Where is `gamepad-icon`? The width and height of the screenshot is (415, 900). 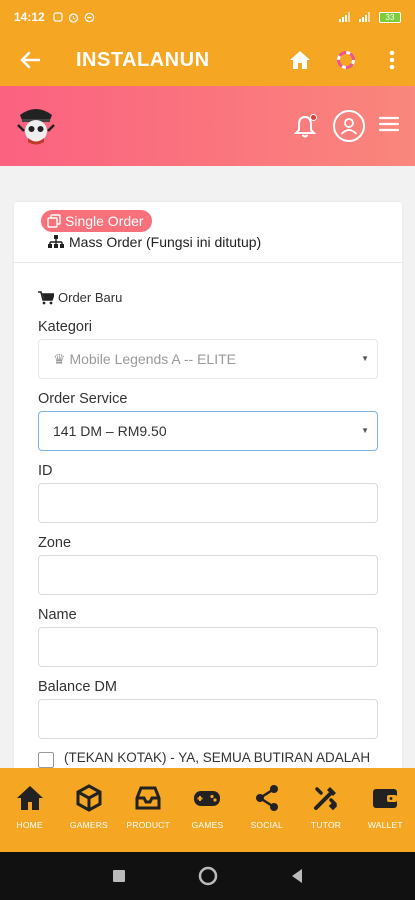 gamepad-icon is located at coordinates (207, 798).